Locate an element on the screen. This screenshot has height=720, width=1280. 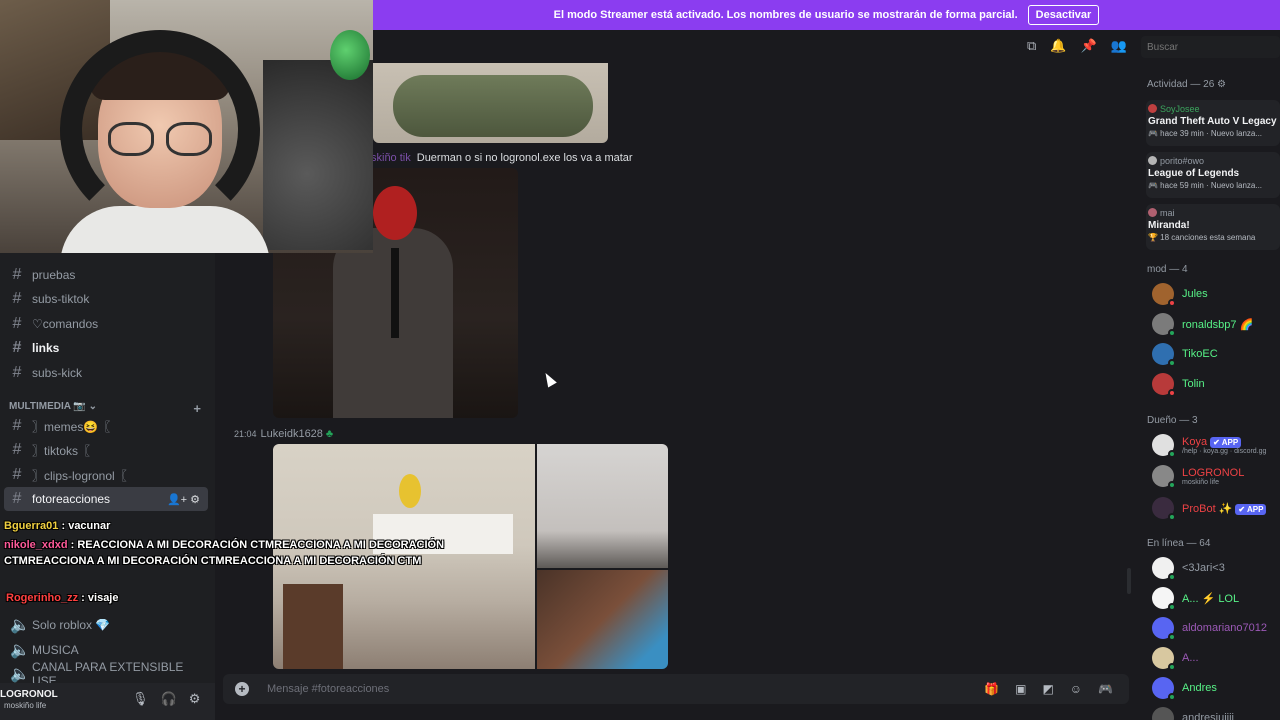
activity-user: porito#owo is located at coordinates (1214, 161).